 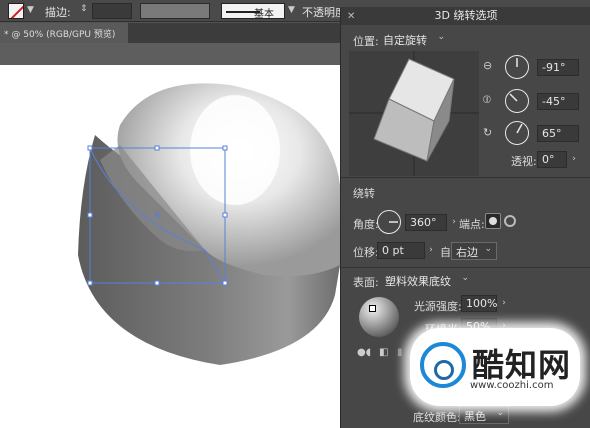 I want to click on delete-light-icon: ▮, so click(x=400, y=352).